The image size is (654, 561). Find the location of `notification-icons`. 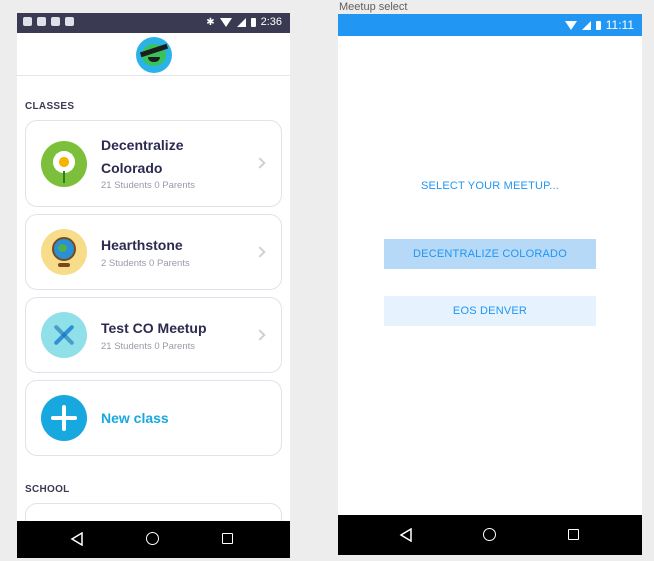

notification-icons is located at coordinates (48, 21).